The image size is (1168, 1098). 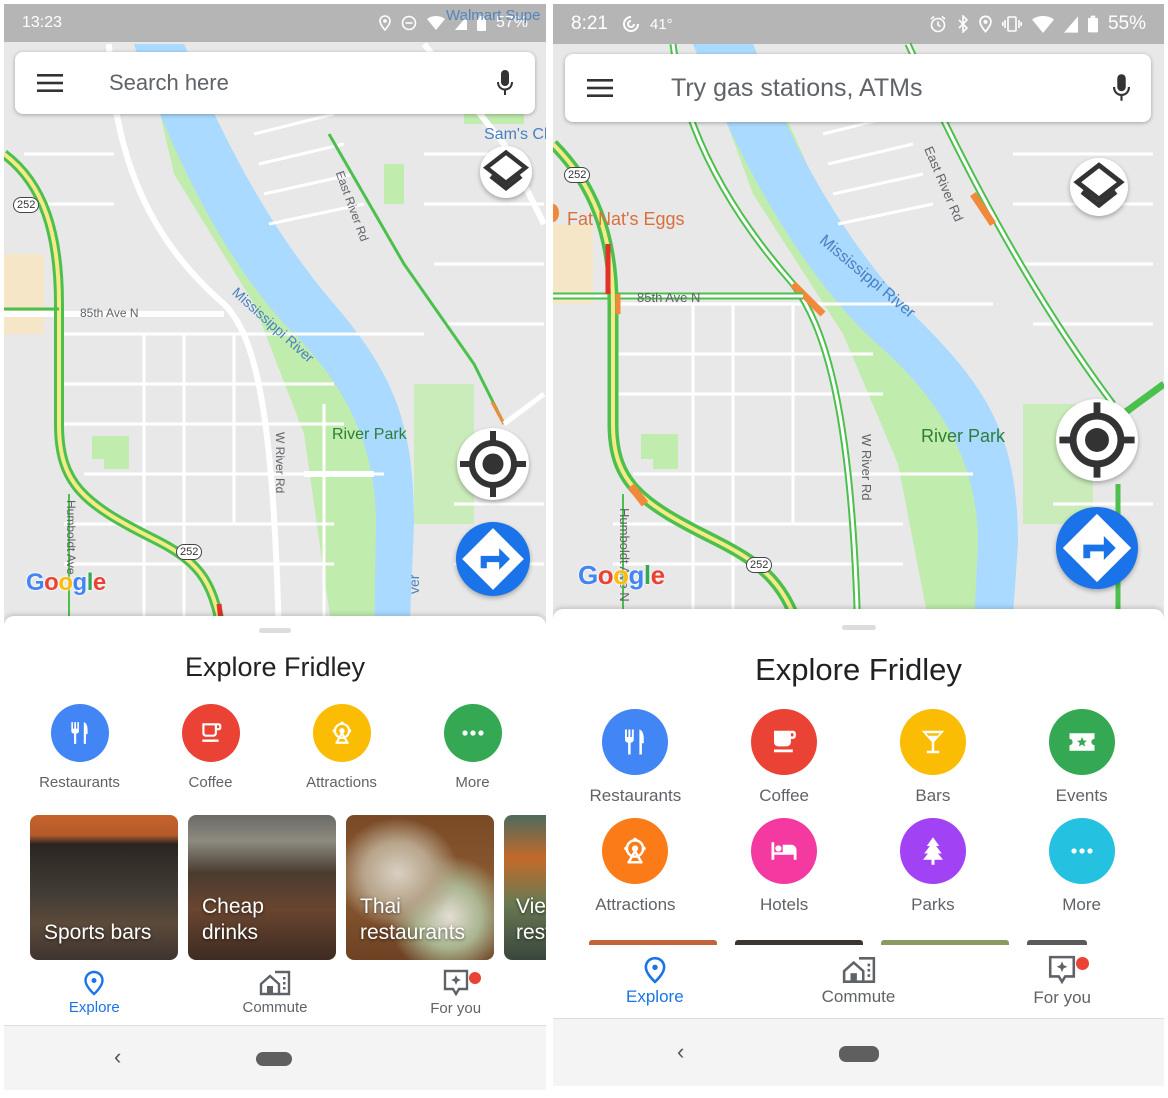 What do you see at coordinates (932, 742) in the screenshot?
I see `cocktail-icon` at bounding box center [932, 742].